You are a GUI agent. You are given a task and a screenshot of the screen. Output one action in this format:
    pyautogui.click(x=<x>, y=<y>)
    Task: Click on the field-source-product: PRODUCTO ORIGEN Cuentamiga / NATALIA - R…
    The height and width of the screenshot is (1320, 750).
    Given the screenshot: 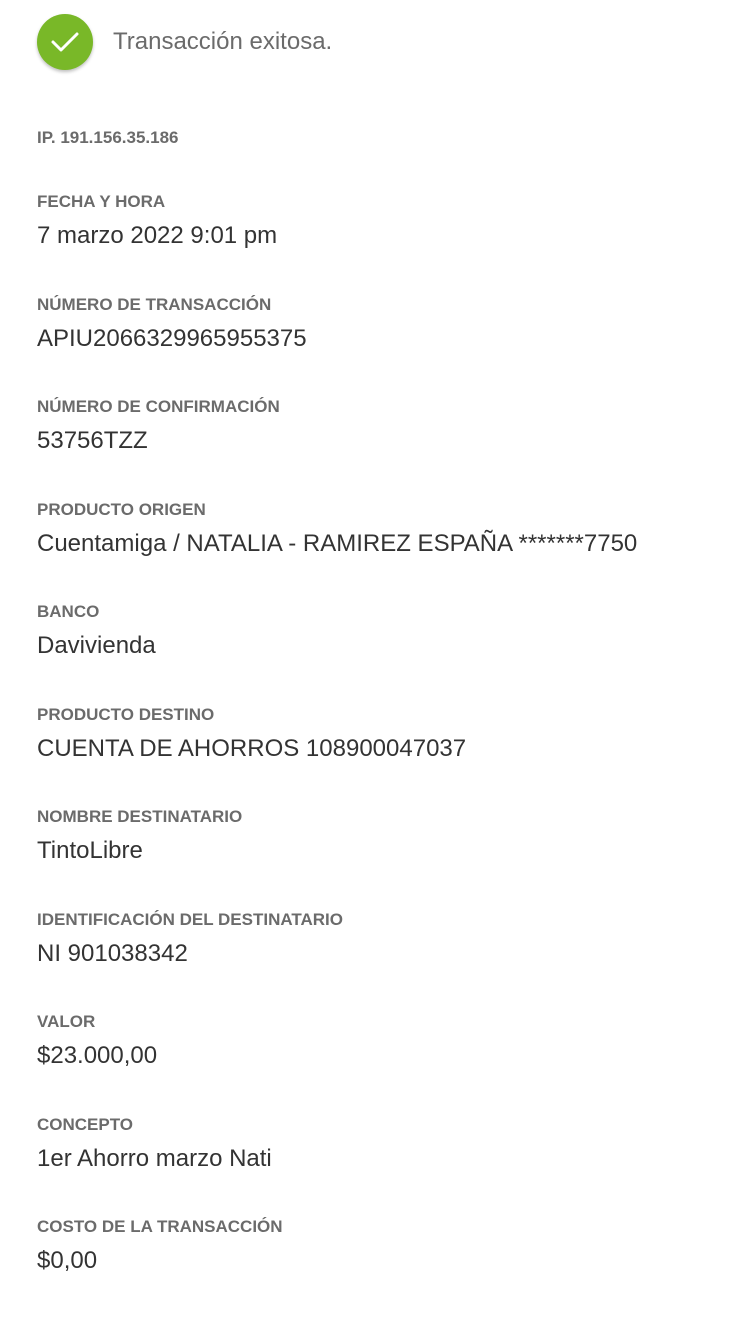 What is the action you would take?
    pyautogui.click(x=387, y=551)
    